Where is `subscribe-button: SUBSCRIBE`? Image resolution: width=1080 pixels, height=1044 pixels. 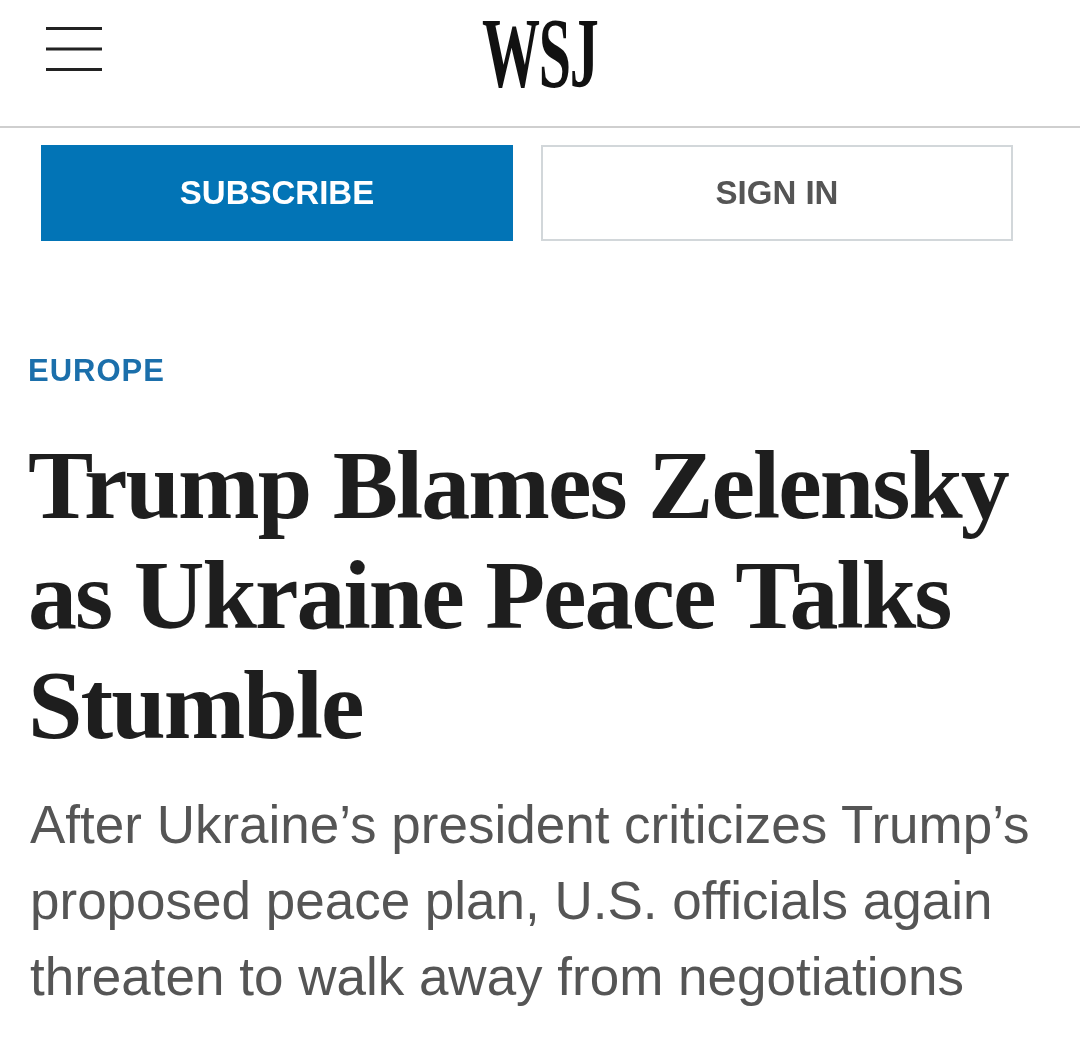
subscribe-button: SUBSCRIBE is located at coordinates (277, 193).